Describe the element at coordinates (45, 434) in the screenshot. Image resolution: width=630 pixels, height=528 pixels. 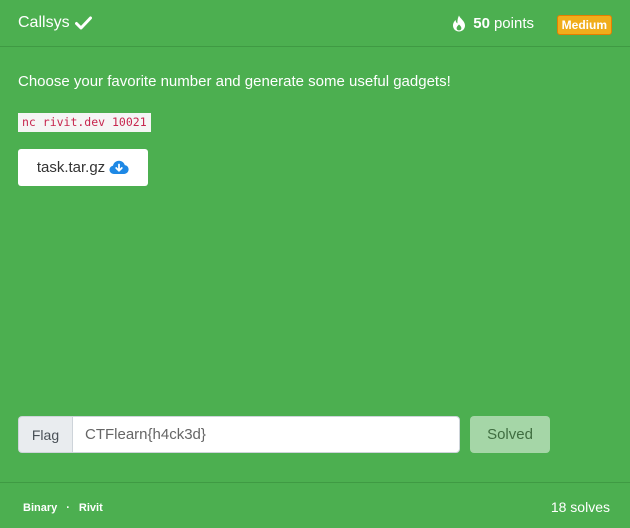
I see `flag-label: Flag` at that location.